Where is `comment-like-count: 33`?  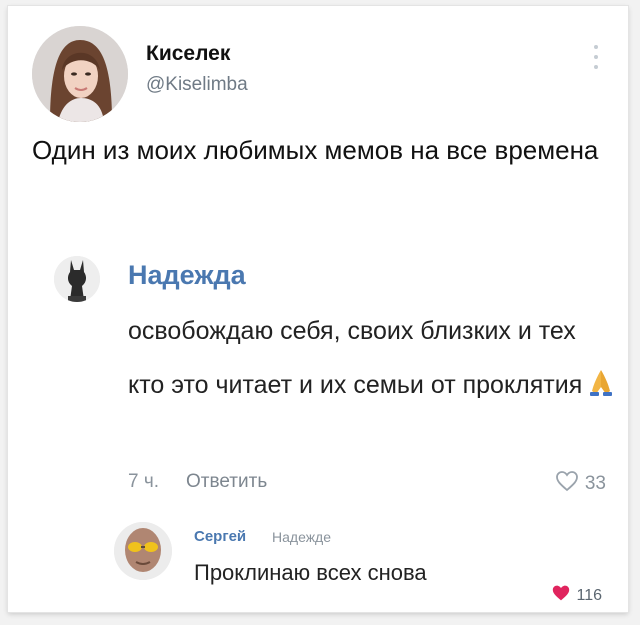
comment-like-count: 33 is located at coordinates (595, 483).